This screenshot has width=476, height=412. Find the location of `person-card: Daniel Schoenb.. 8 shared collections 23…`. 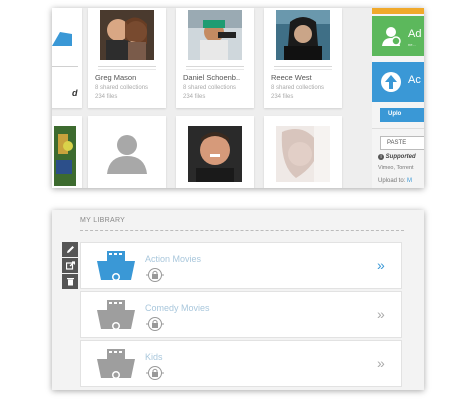

person-card: Daniel Schoenb.. 8 shared collections 23… is located at coordinates (215, 58).